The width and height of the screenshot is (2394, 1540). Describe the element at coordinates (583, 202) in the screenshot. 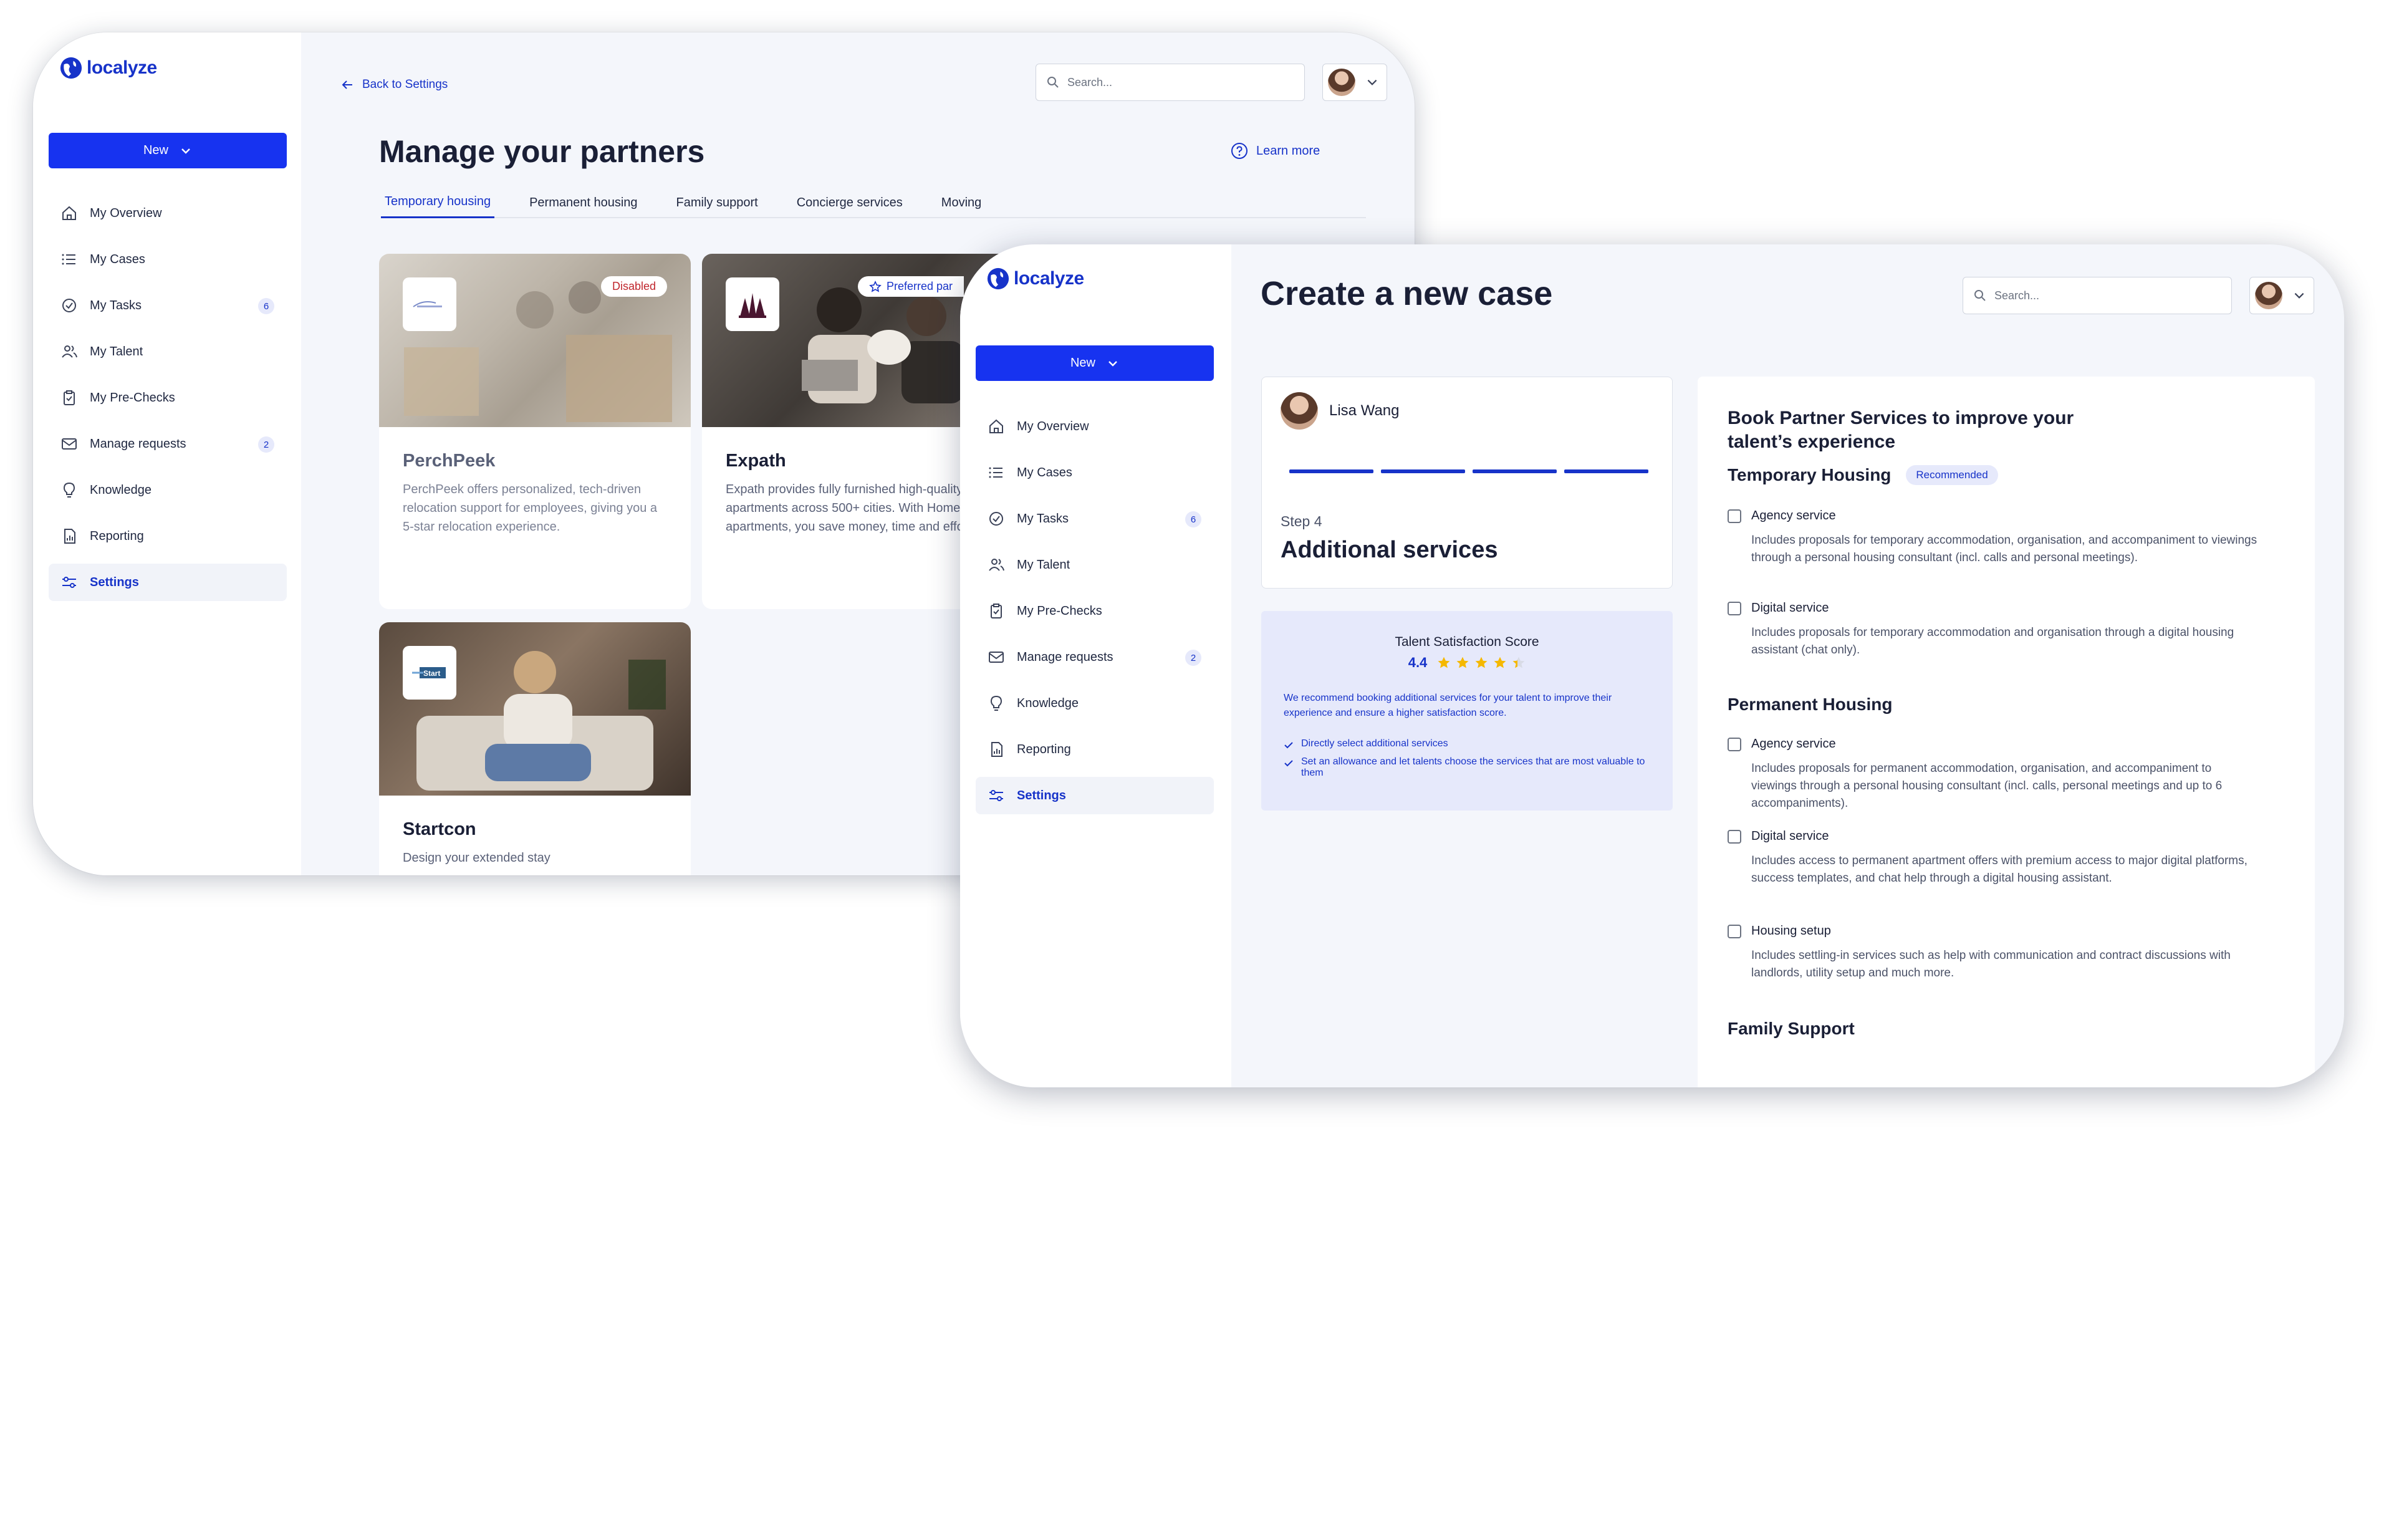

I see `tab-permanent-housing: Permanent housing` at that location.